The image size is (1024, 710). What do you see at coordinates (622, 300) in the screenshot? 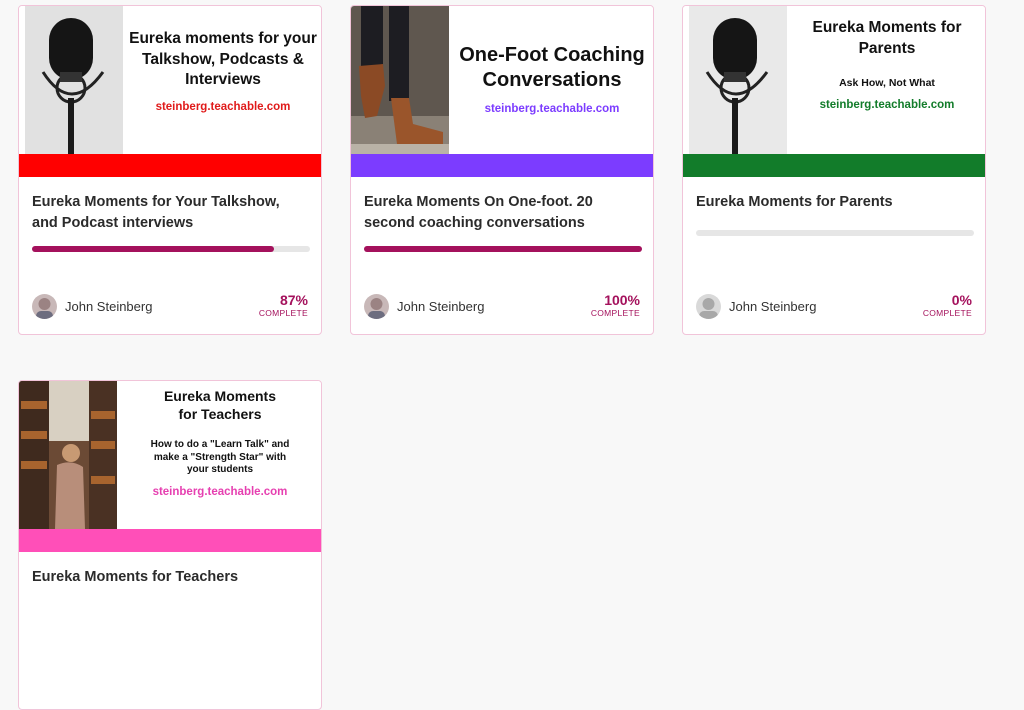
I see `completion-percent: 100%` at bounding box center [622, 300].